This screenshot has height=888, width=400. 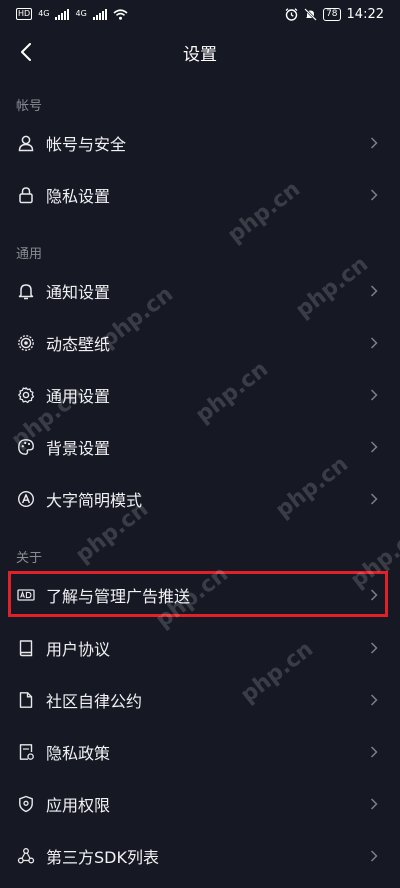 I want to click on row-privacy-policy: 隐私政策, so click(x=200, y=752).